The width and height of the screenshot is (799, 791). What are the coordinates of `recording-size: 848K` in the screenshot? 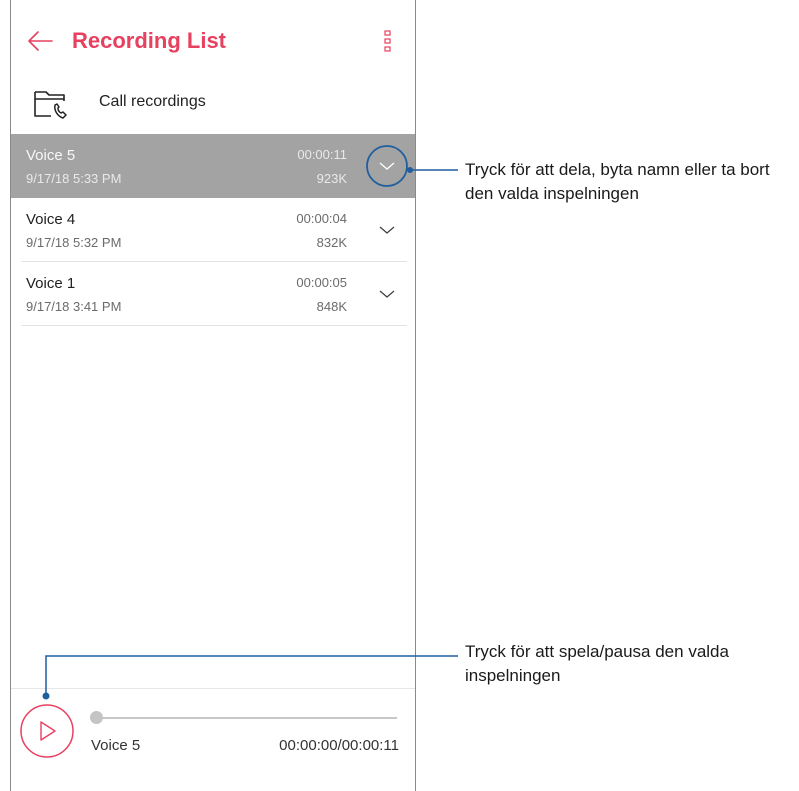 It's located at (331, 306).